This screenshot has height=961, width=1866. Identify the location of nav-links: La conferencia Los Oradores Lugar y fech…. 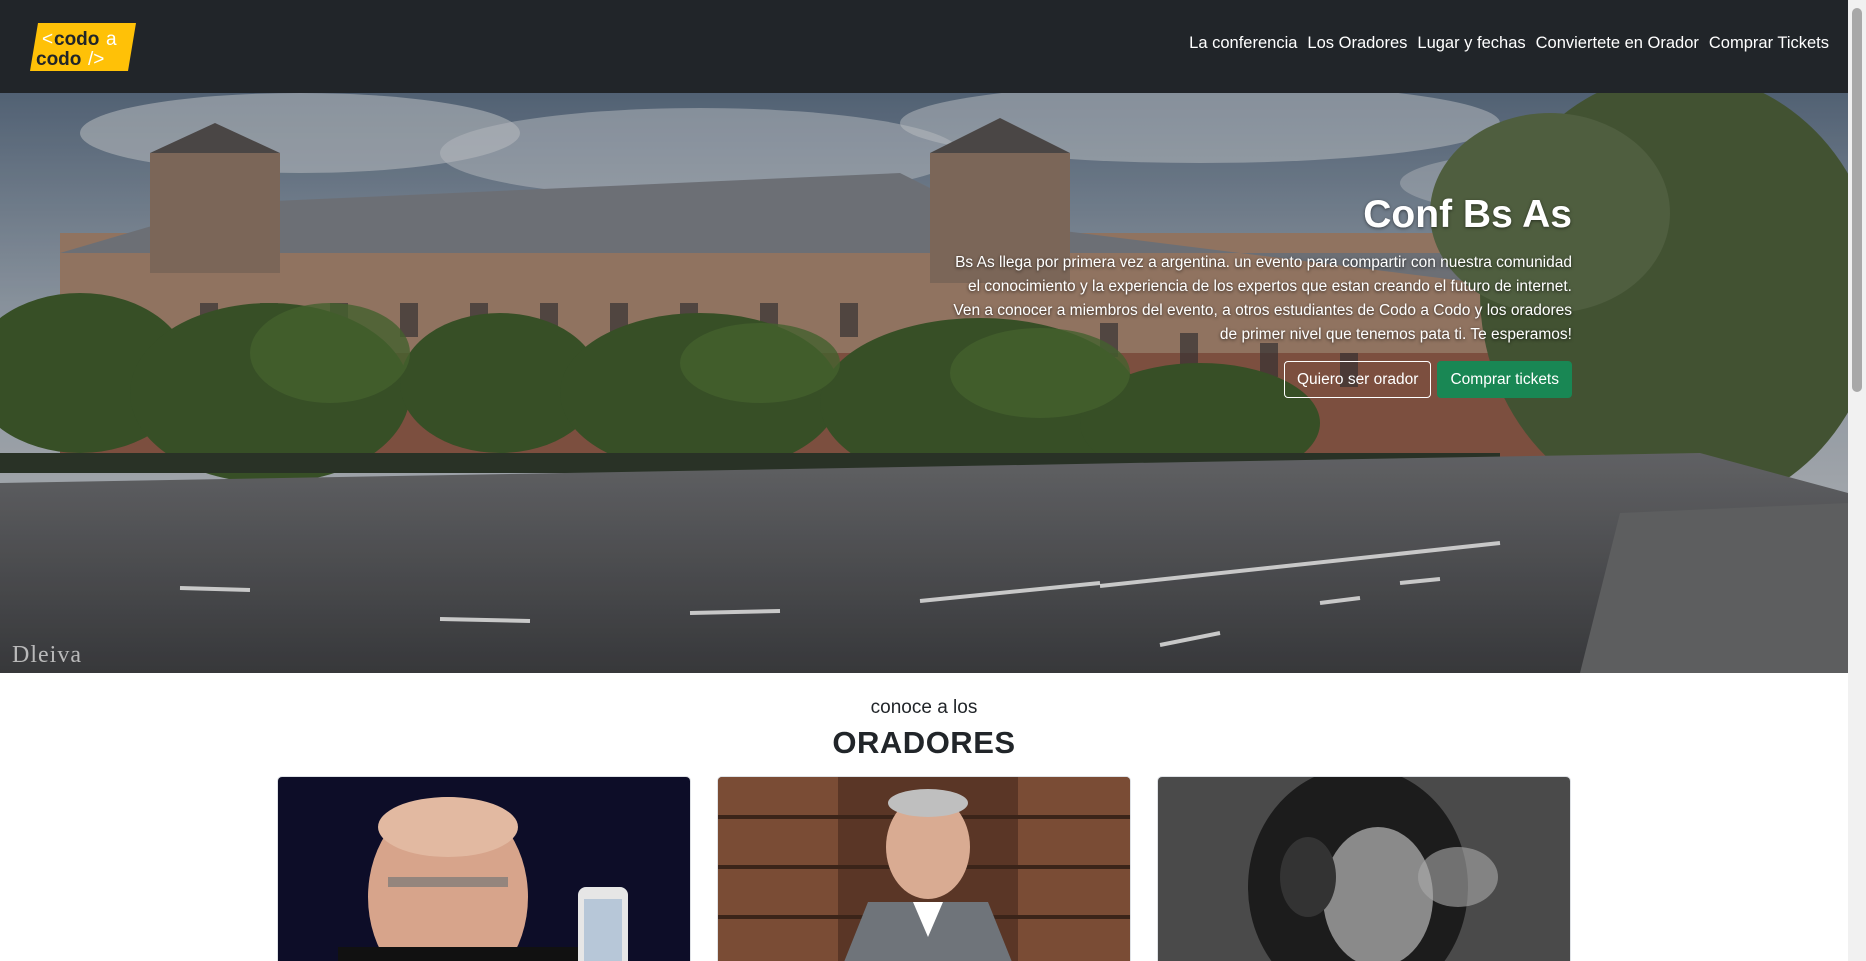
(1509, 43).